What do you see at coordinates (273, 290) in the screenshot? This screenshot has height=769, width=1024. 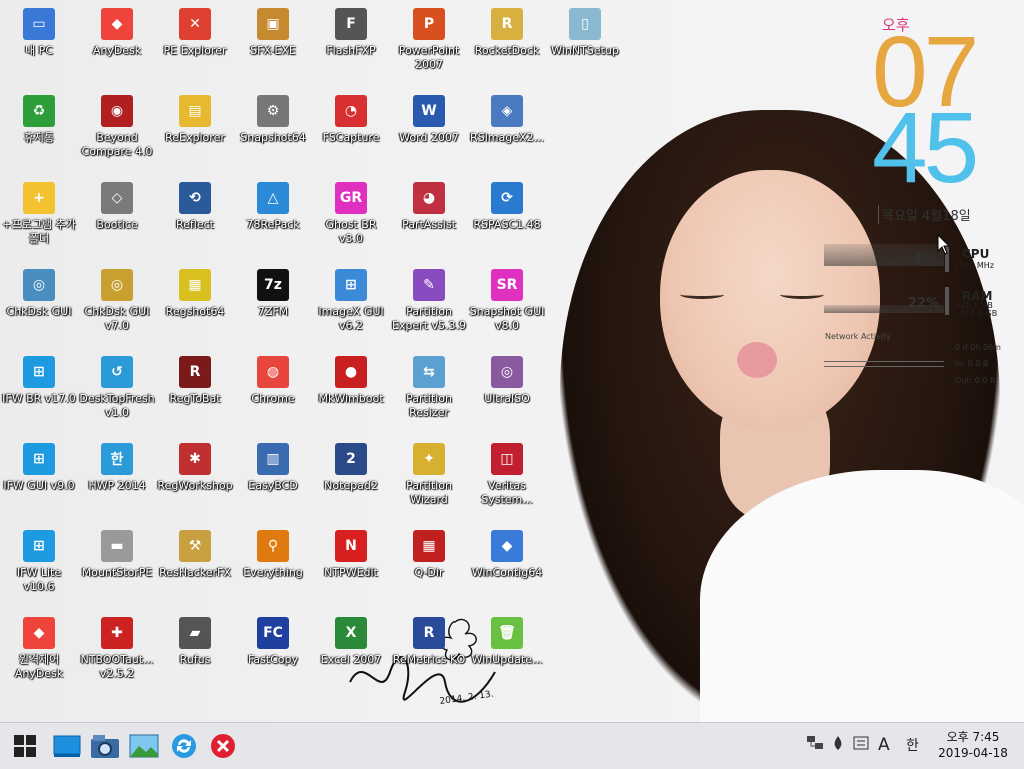 I see `desktop-icon-seven-zip: 7z 7ZFM` at bounding box center [273, 290].